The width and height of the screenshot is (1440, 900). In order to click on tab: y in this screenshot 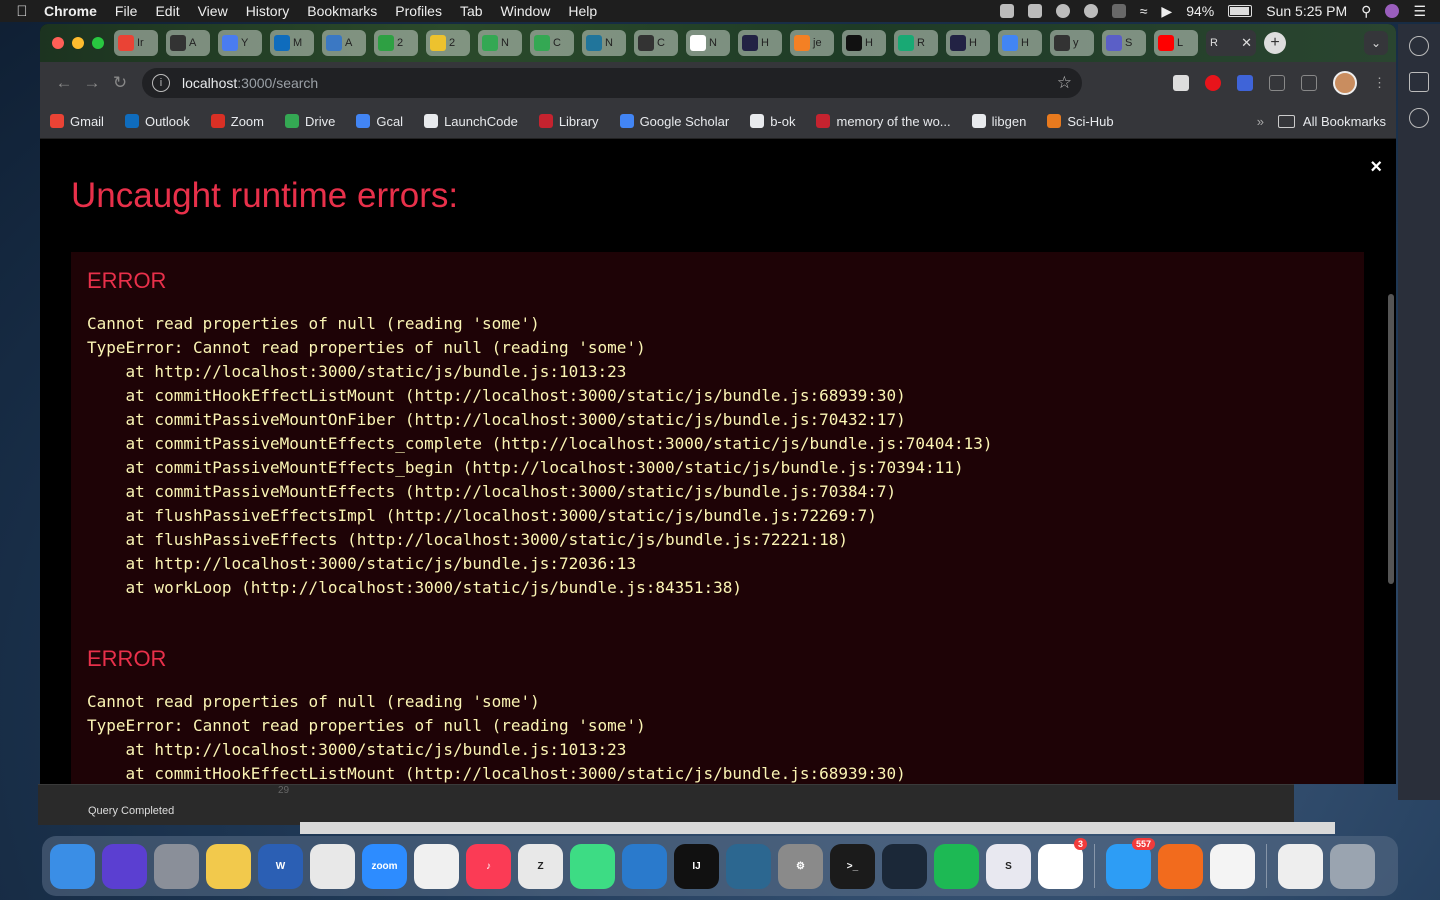, I will do `click(1072, 43)`.